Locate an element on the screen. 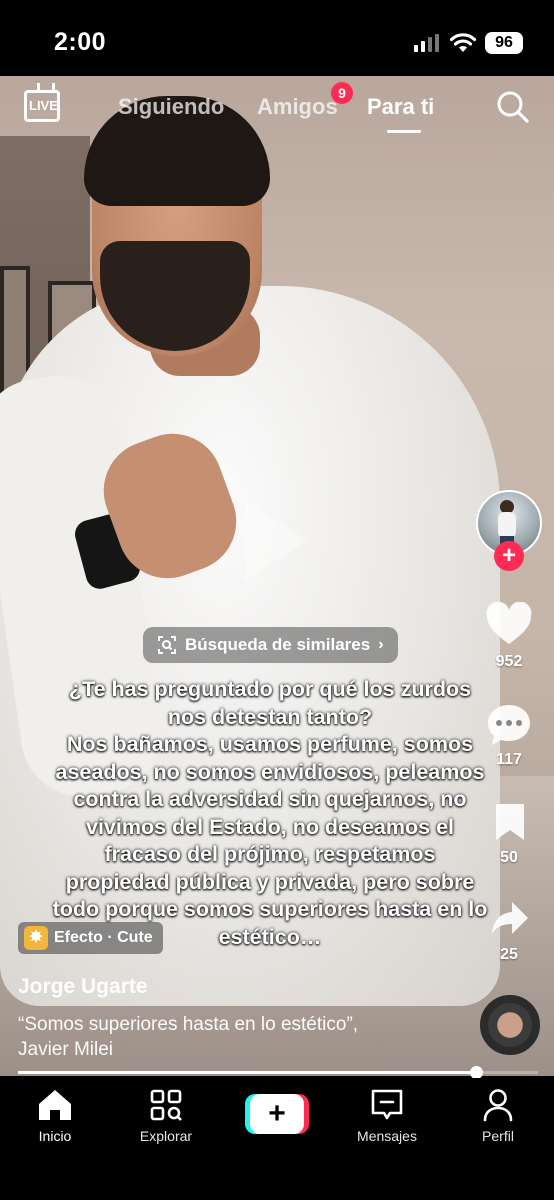 The width and height of the screenshot is (554, 1200). search-icon is located at coordinates (513, 107).